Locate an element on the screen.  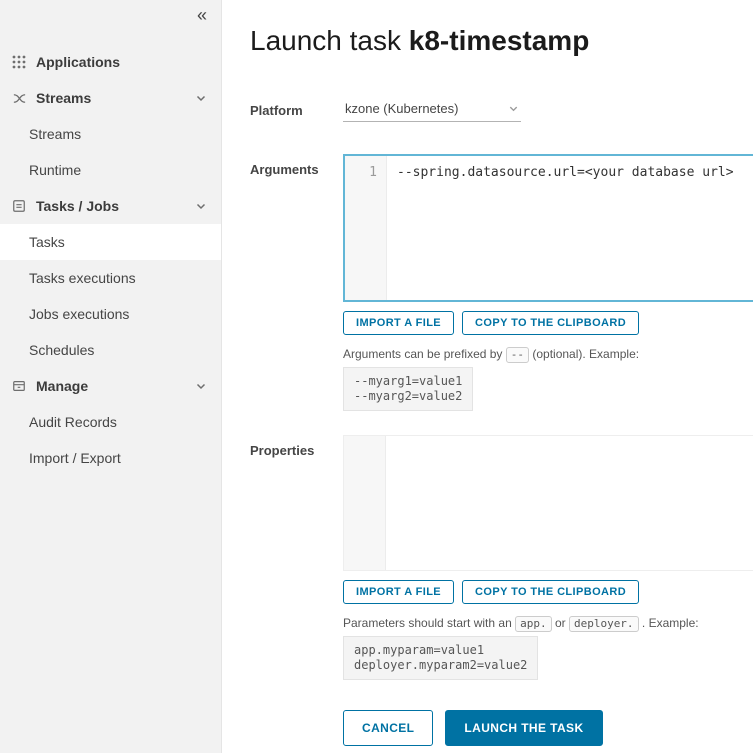
properties-label: Properties is located at coordinates (282, 450).